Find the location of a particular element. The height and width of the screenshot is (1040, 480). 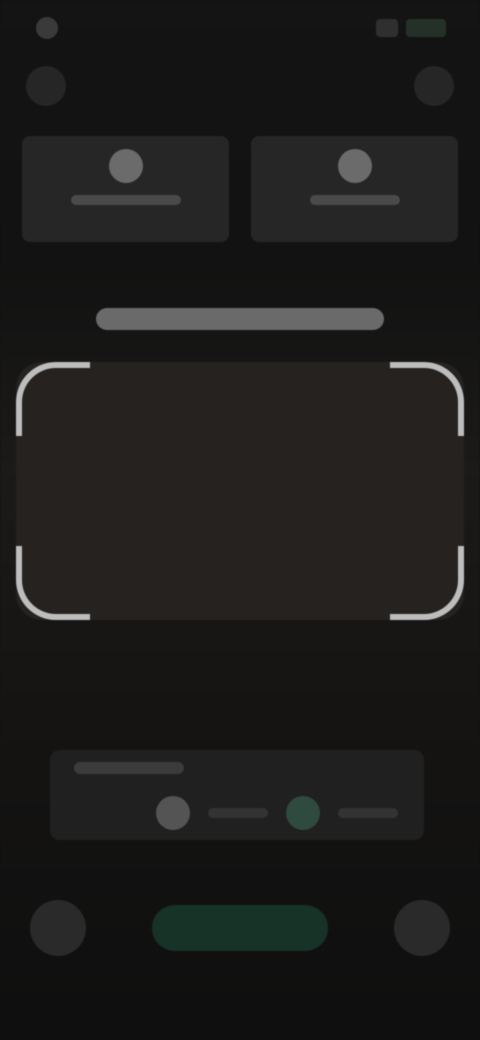

top-toolbar is located at coordinates (240, 86).